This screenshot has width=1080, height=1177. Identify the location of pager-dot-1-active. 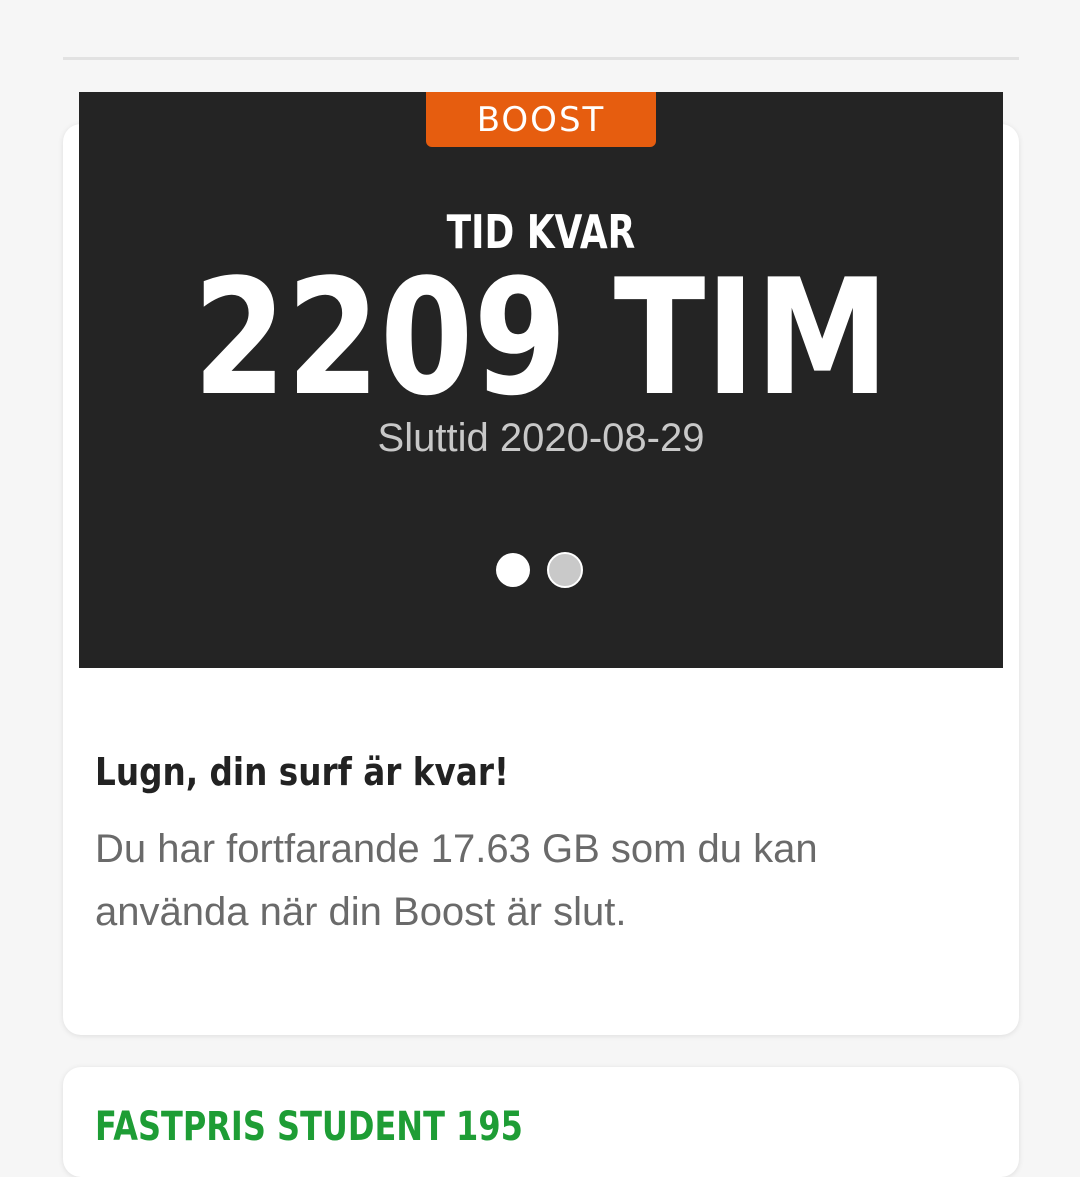
(513, 570).